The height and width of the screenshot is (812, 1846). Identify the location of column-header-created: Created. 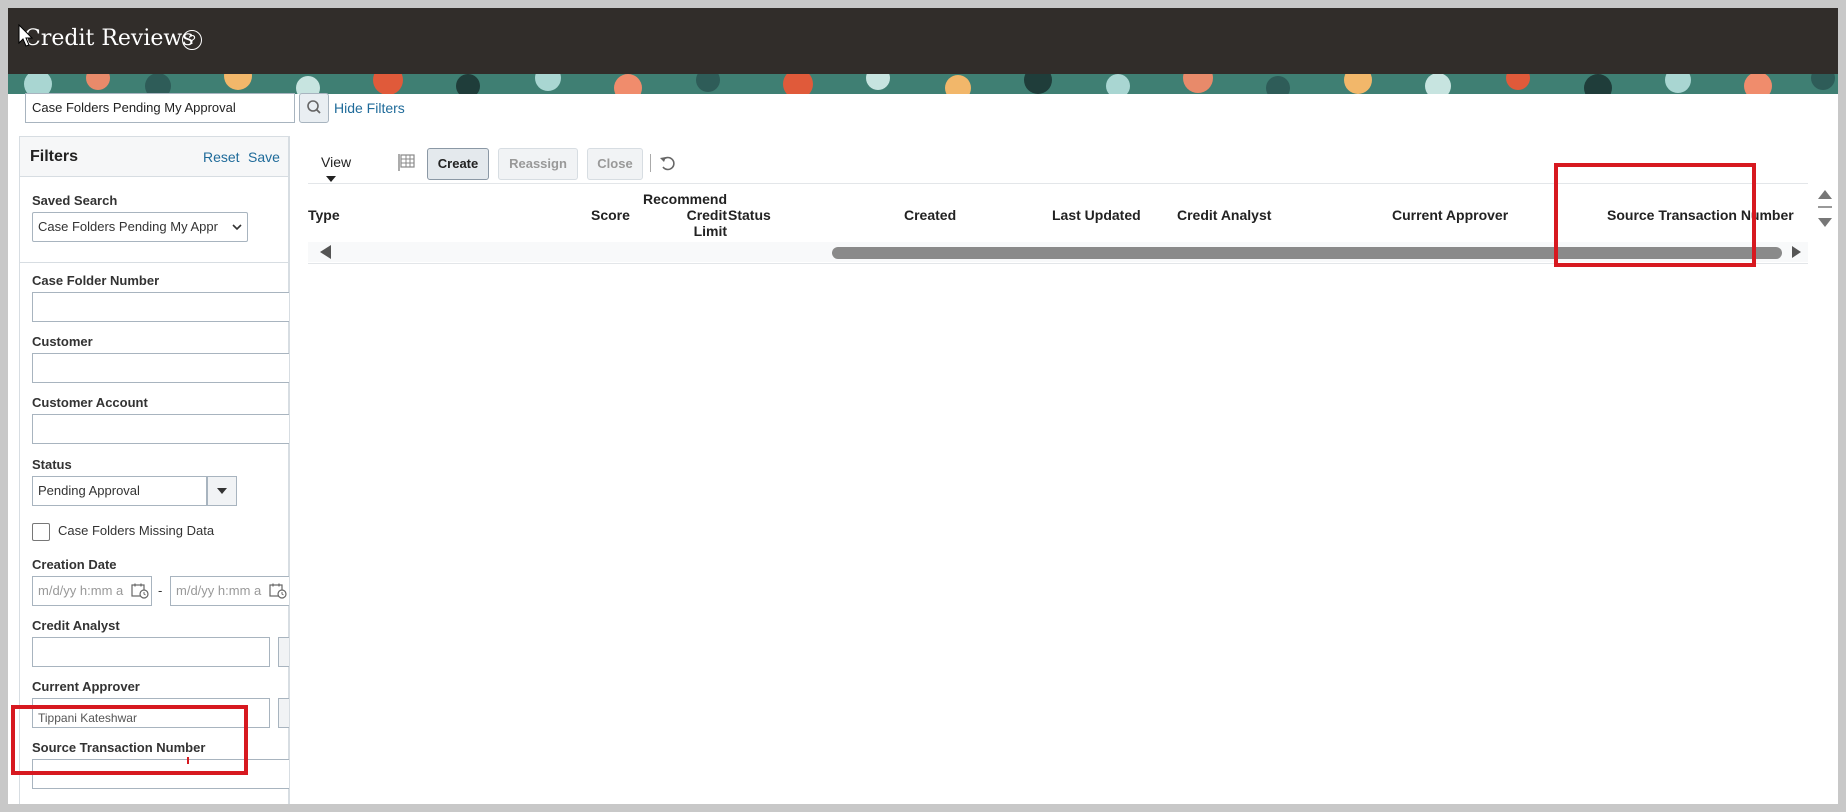
(930, 215).